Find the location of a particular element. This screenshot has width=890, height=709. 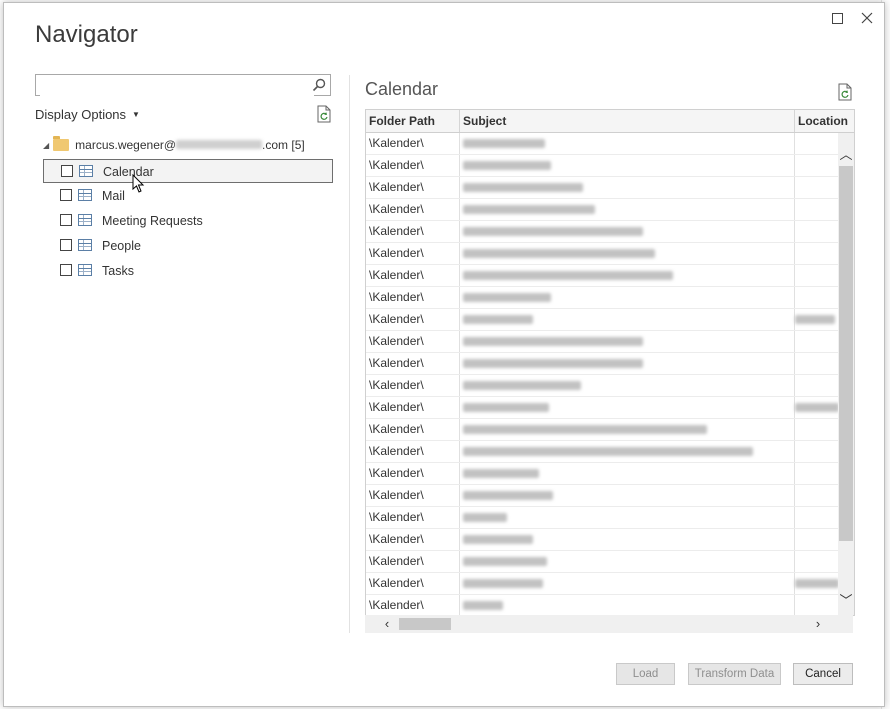

scroll-right-icon: › is located at coordinates (818, 624).